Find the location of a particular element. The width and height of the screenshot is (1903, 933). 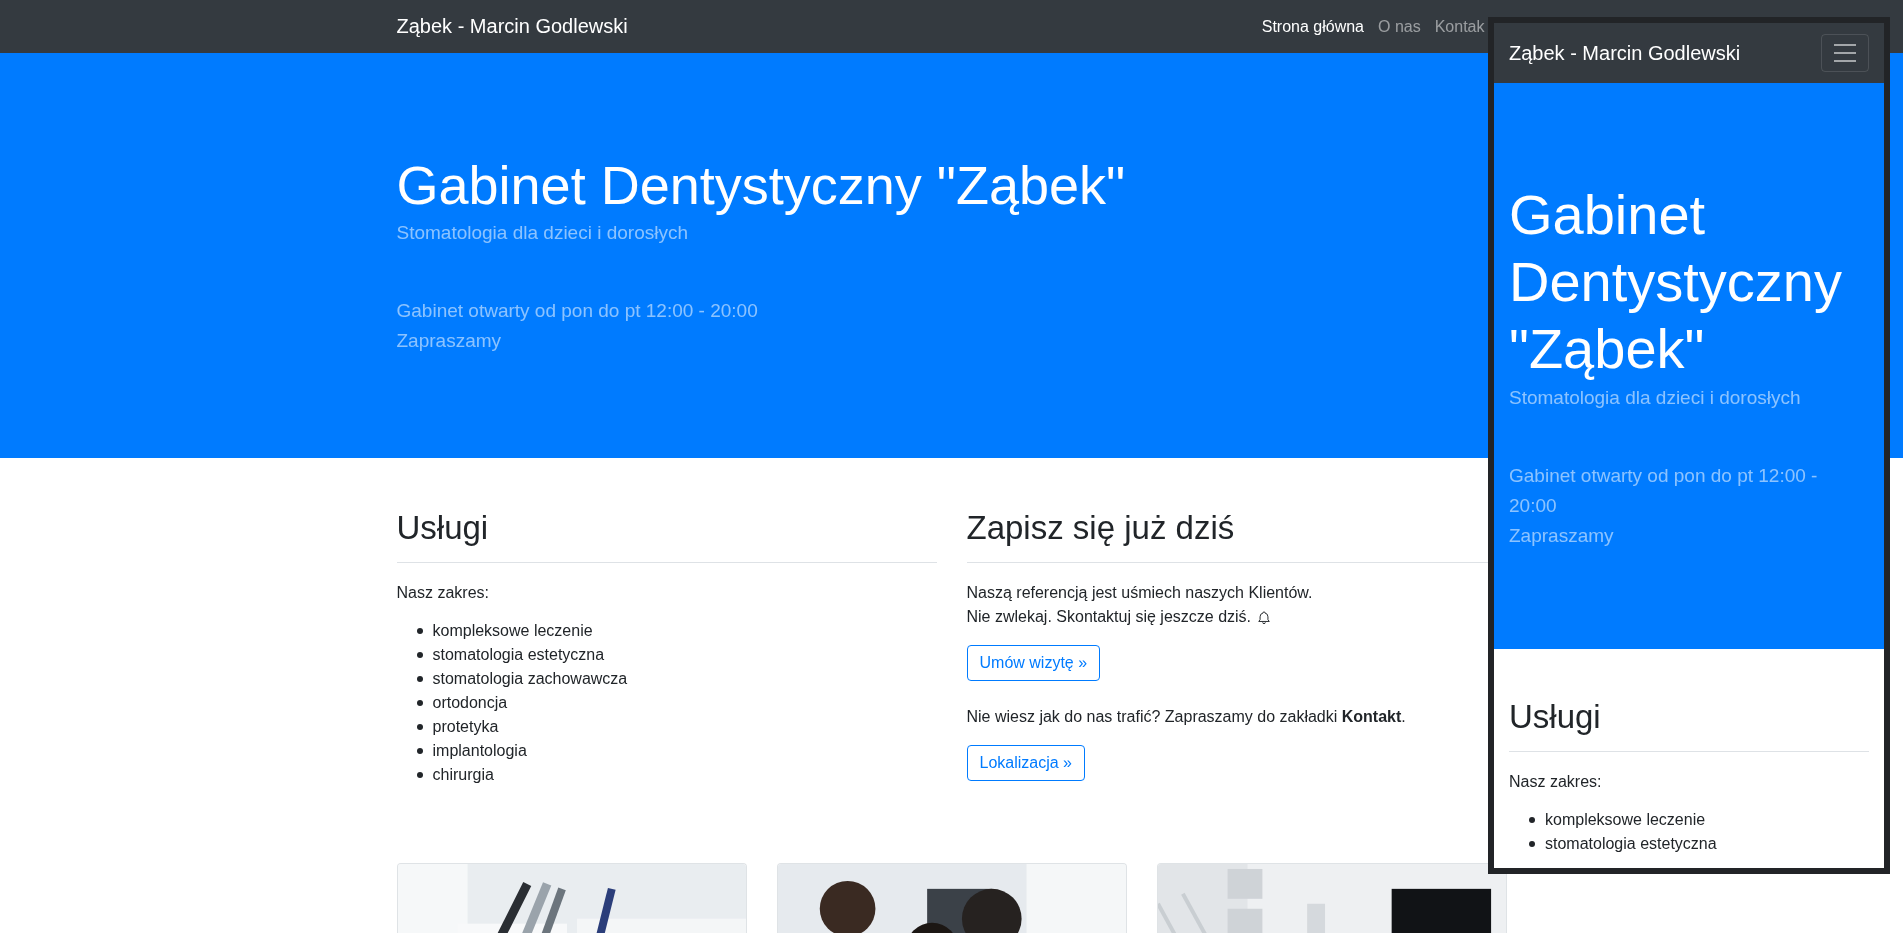

nav-link: O nas is located at coordinates (1399, 26).